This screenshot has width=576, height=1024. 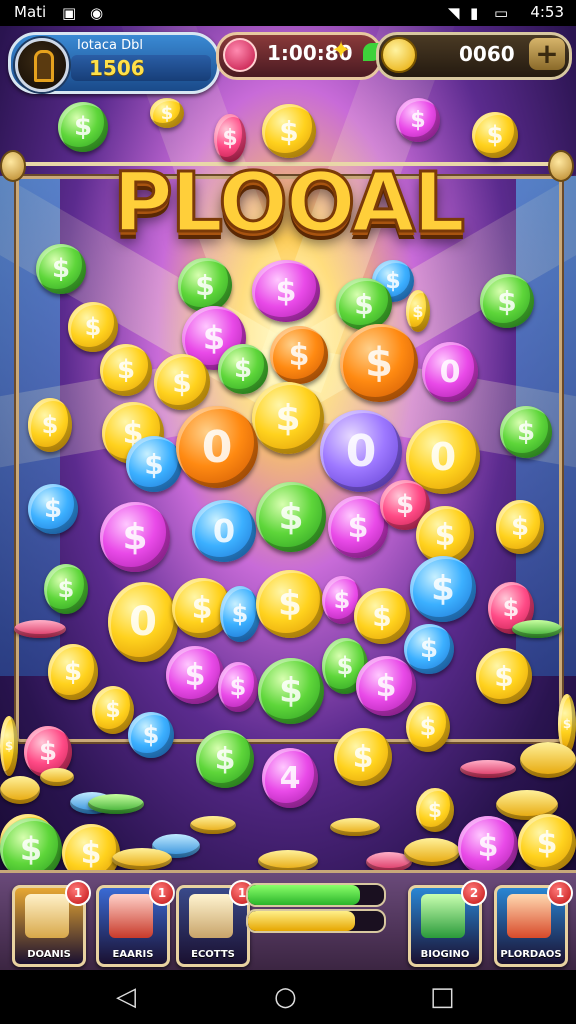 I want to click on progress-fill-yellow, so click(x=302, y=921).